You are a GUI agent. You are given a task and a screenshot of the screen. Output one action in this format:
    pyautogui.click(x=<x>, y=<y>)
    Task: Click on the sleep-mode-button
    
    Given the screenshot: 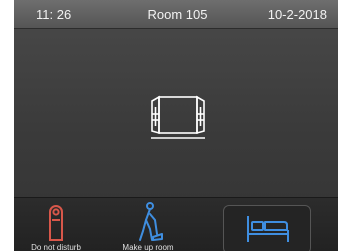 What is the action you would take?
    pyautogui.click(x=267, y=228)
    